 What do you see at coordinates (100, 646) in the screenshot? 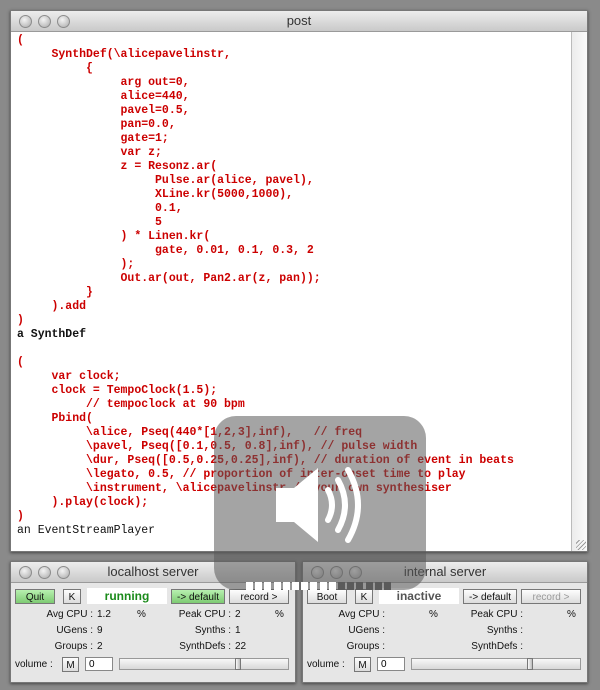
I see `groups-value: 2` at bounding box center [100, 646].